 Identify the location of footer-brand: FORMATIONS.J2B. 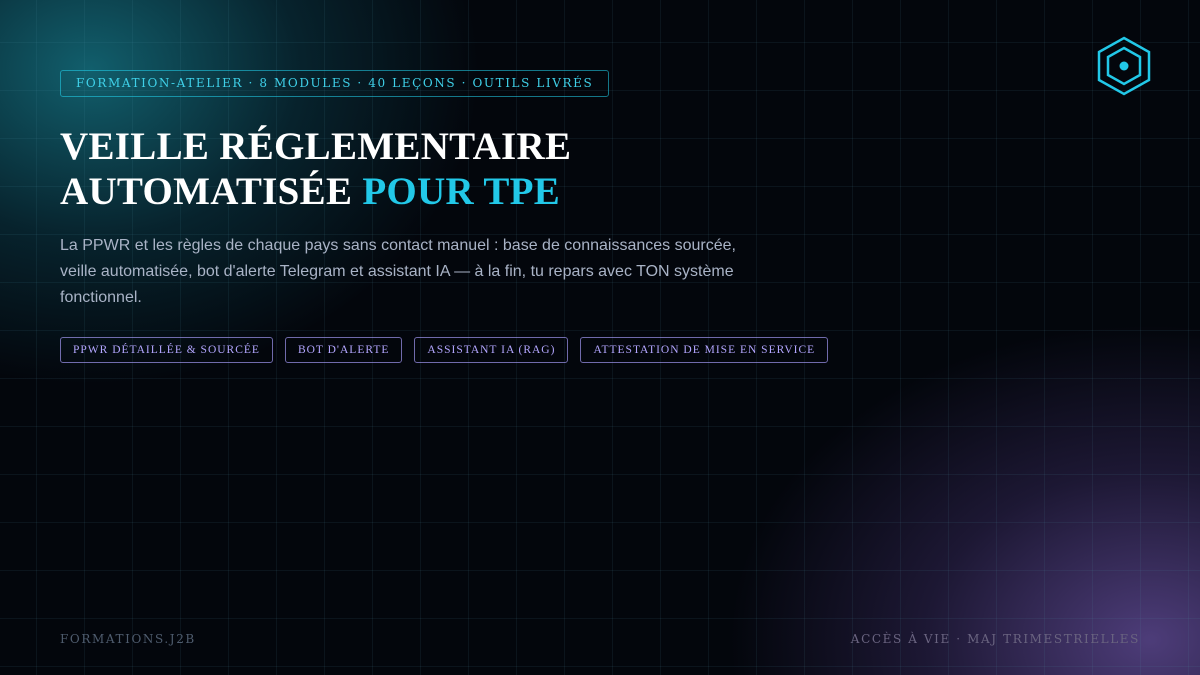
(128, 639).